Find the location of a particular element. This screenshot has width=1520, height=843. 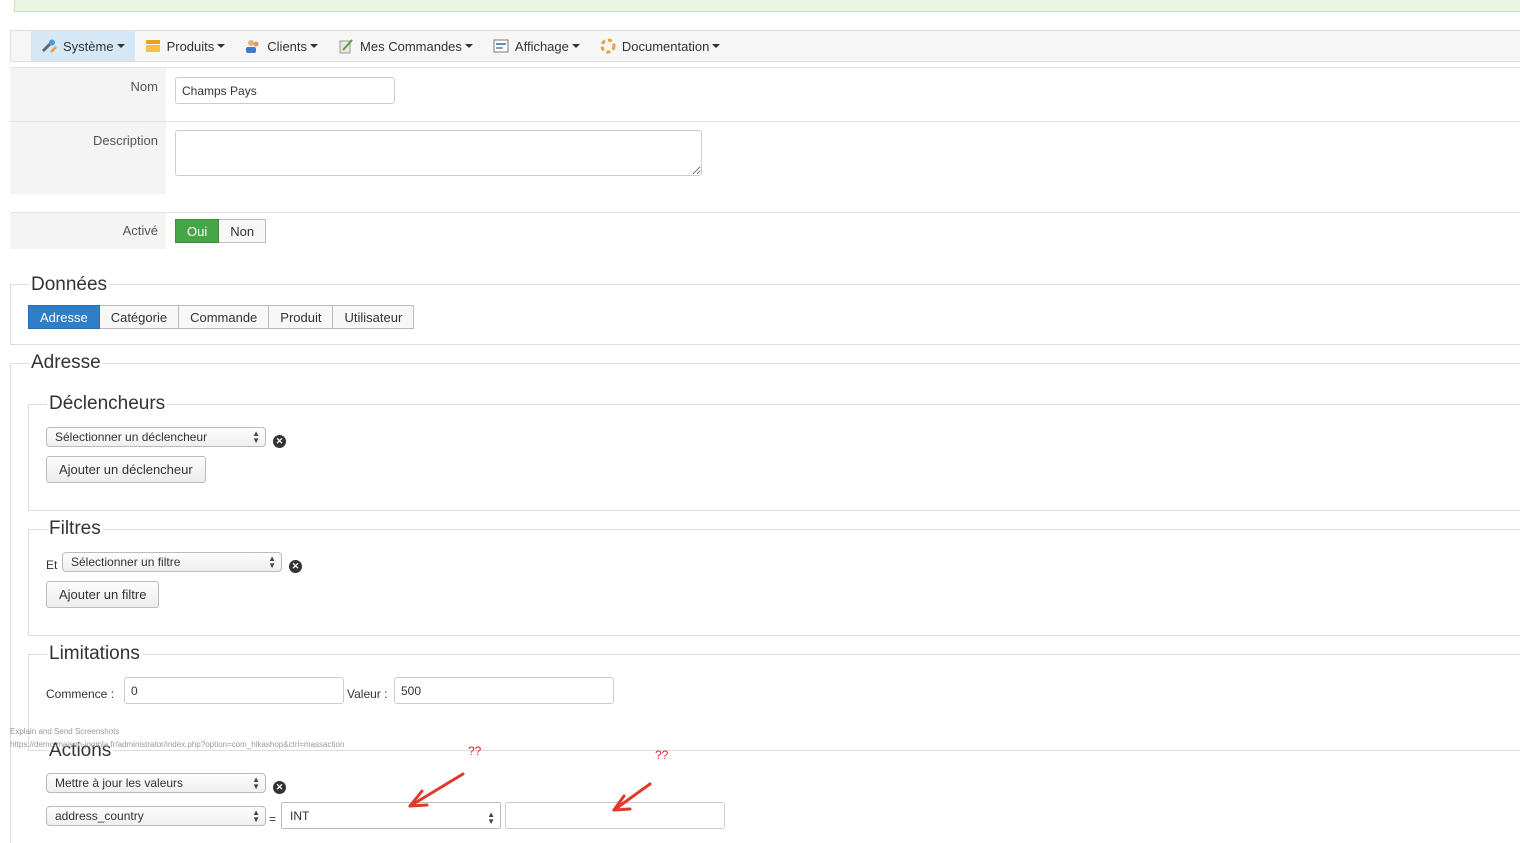

active-label: Activé is located at coordinates (88, 231).